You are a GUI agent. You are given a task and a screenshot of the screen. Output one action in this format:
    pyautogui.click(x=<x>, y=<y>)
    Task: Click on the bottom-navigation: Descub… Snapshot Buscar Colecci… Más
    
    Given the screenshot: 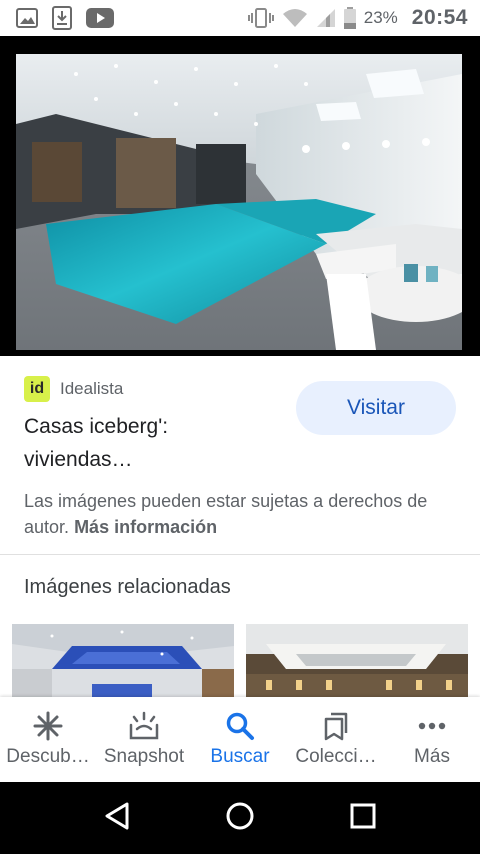 What is the action you would take?
    pyautogui.click(x=240, y=739)
    